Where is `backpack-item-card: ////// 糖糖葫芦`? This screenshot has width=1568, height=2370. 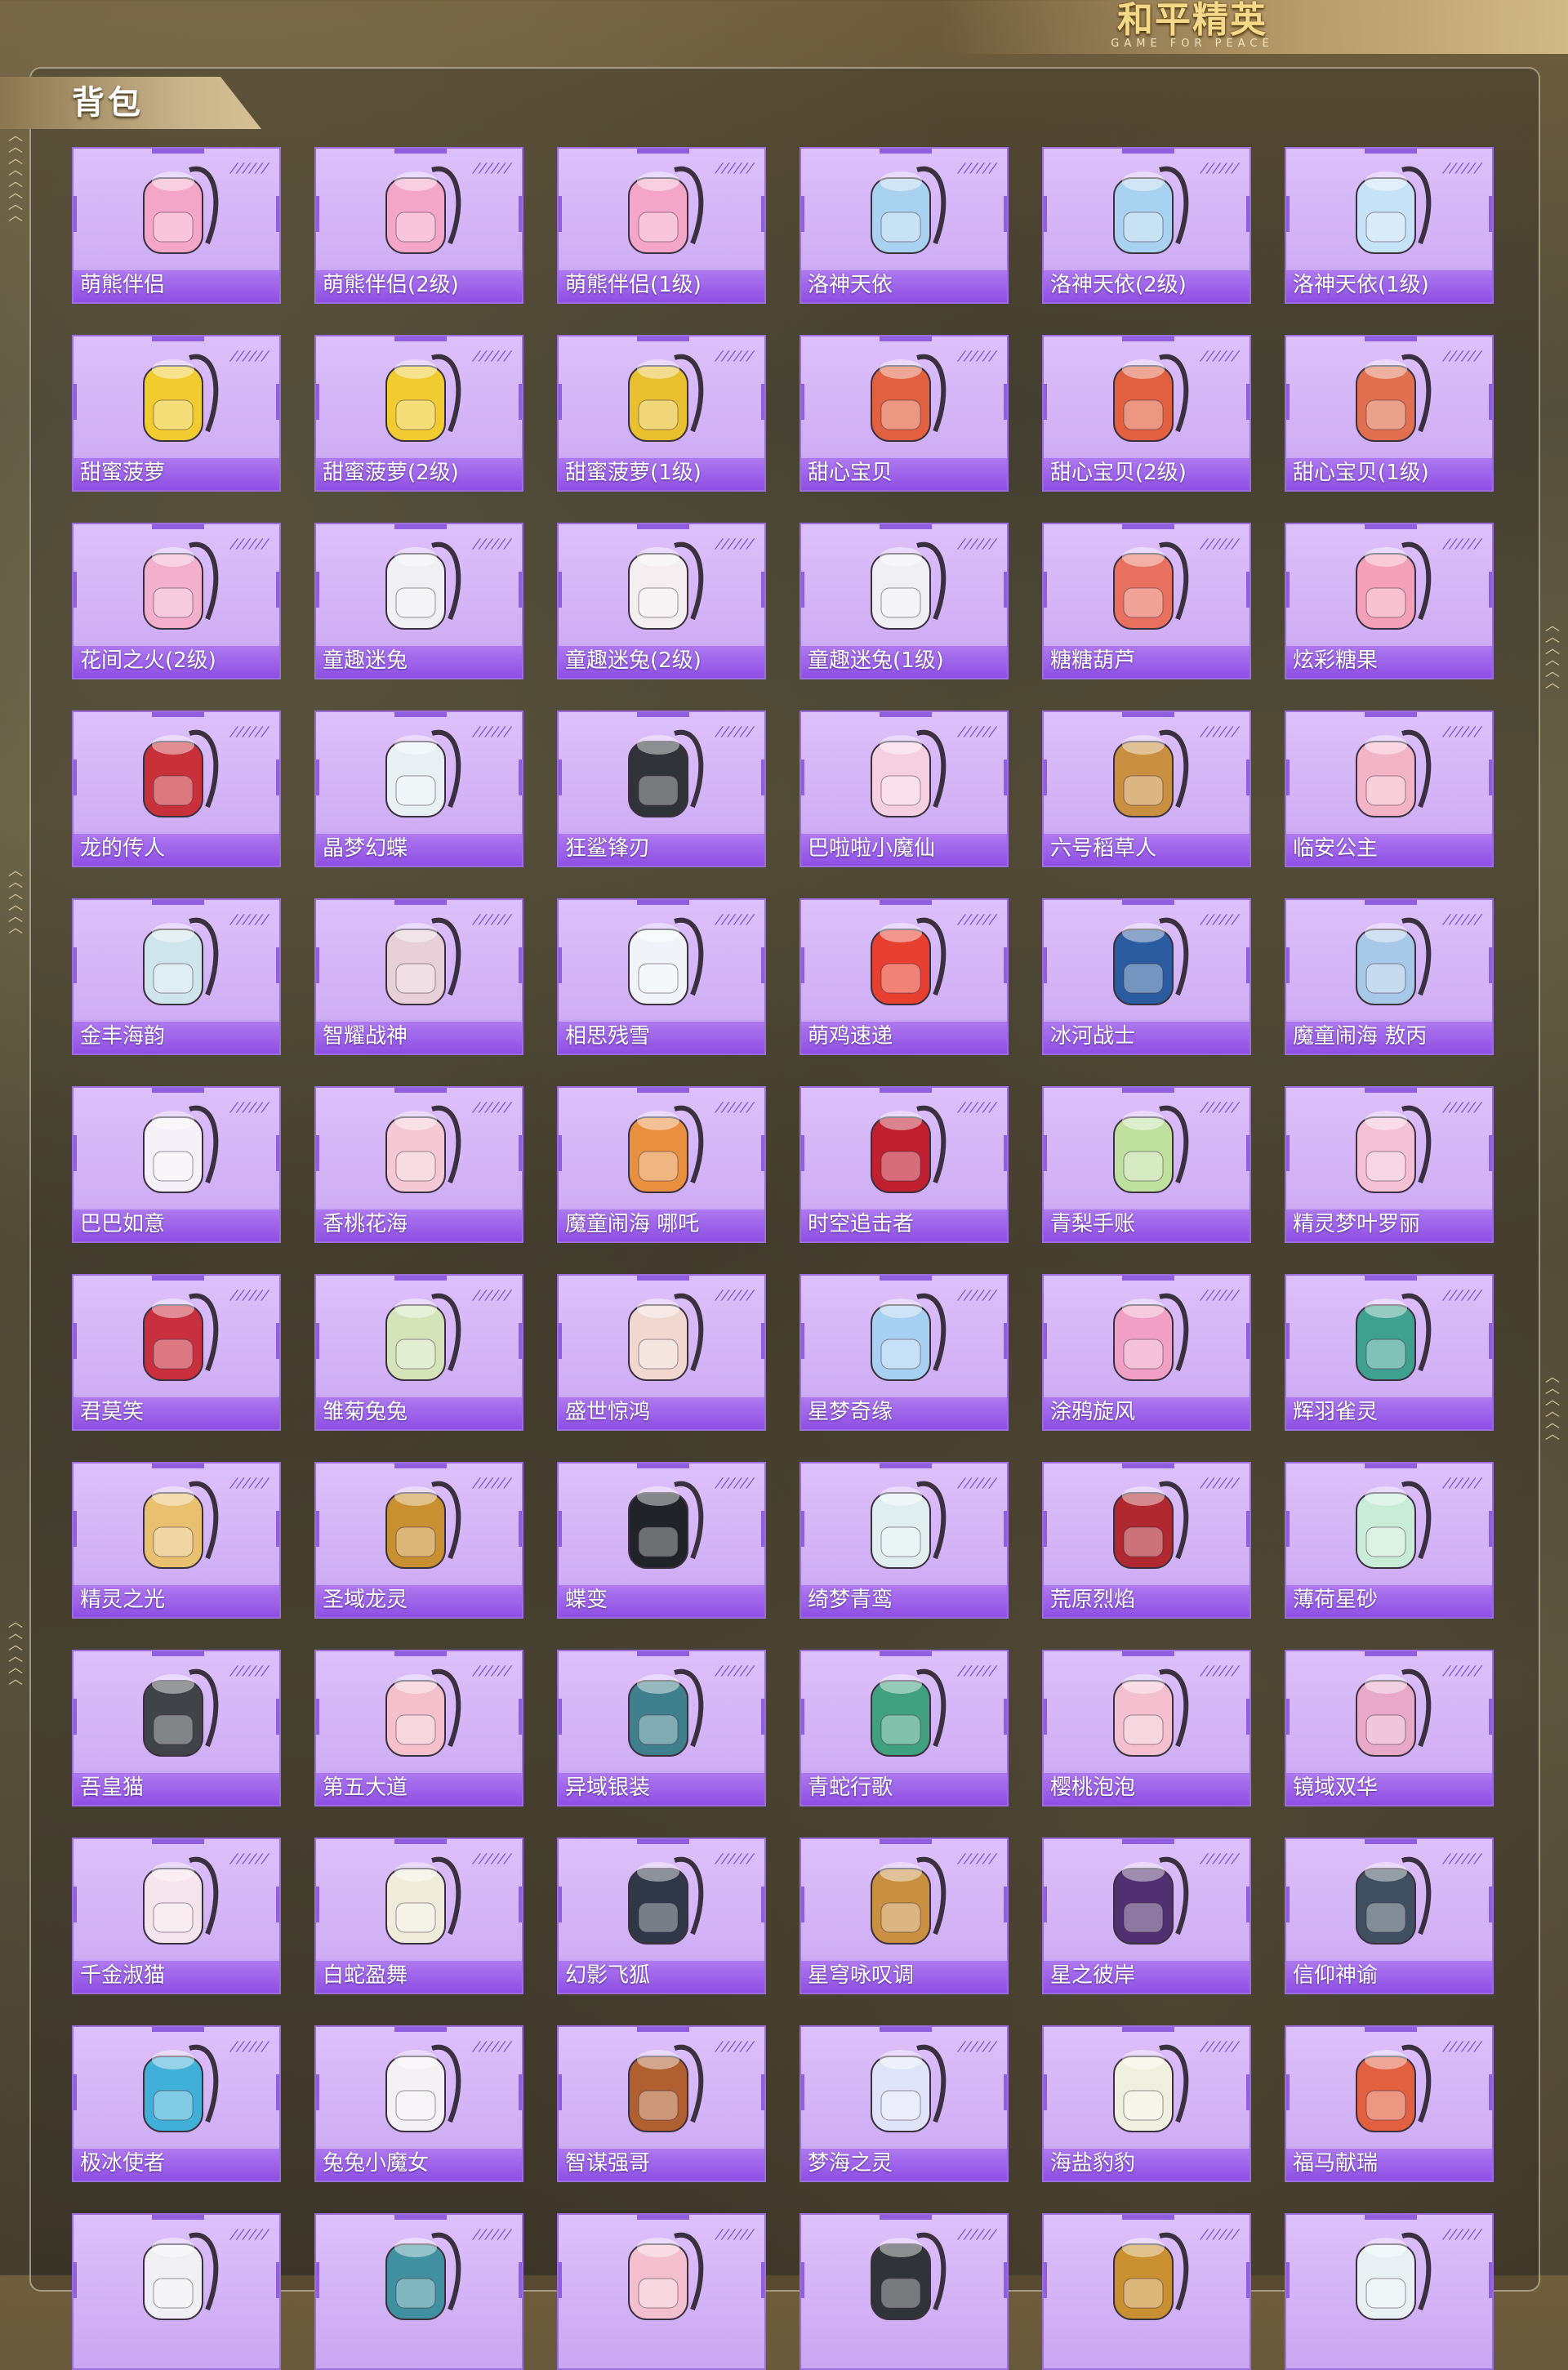 backpack-item-card: ////// 糖糖葫芦 is located at coordinates (1146, 601).